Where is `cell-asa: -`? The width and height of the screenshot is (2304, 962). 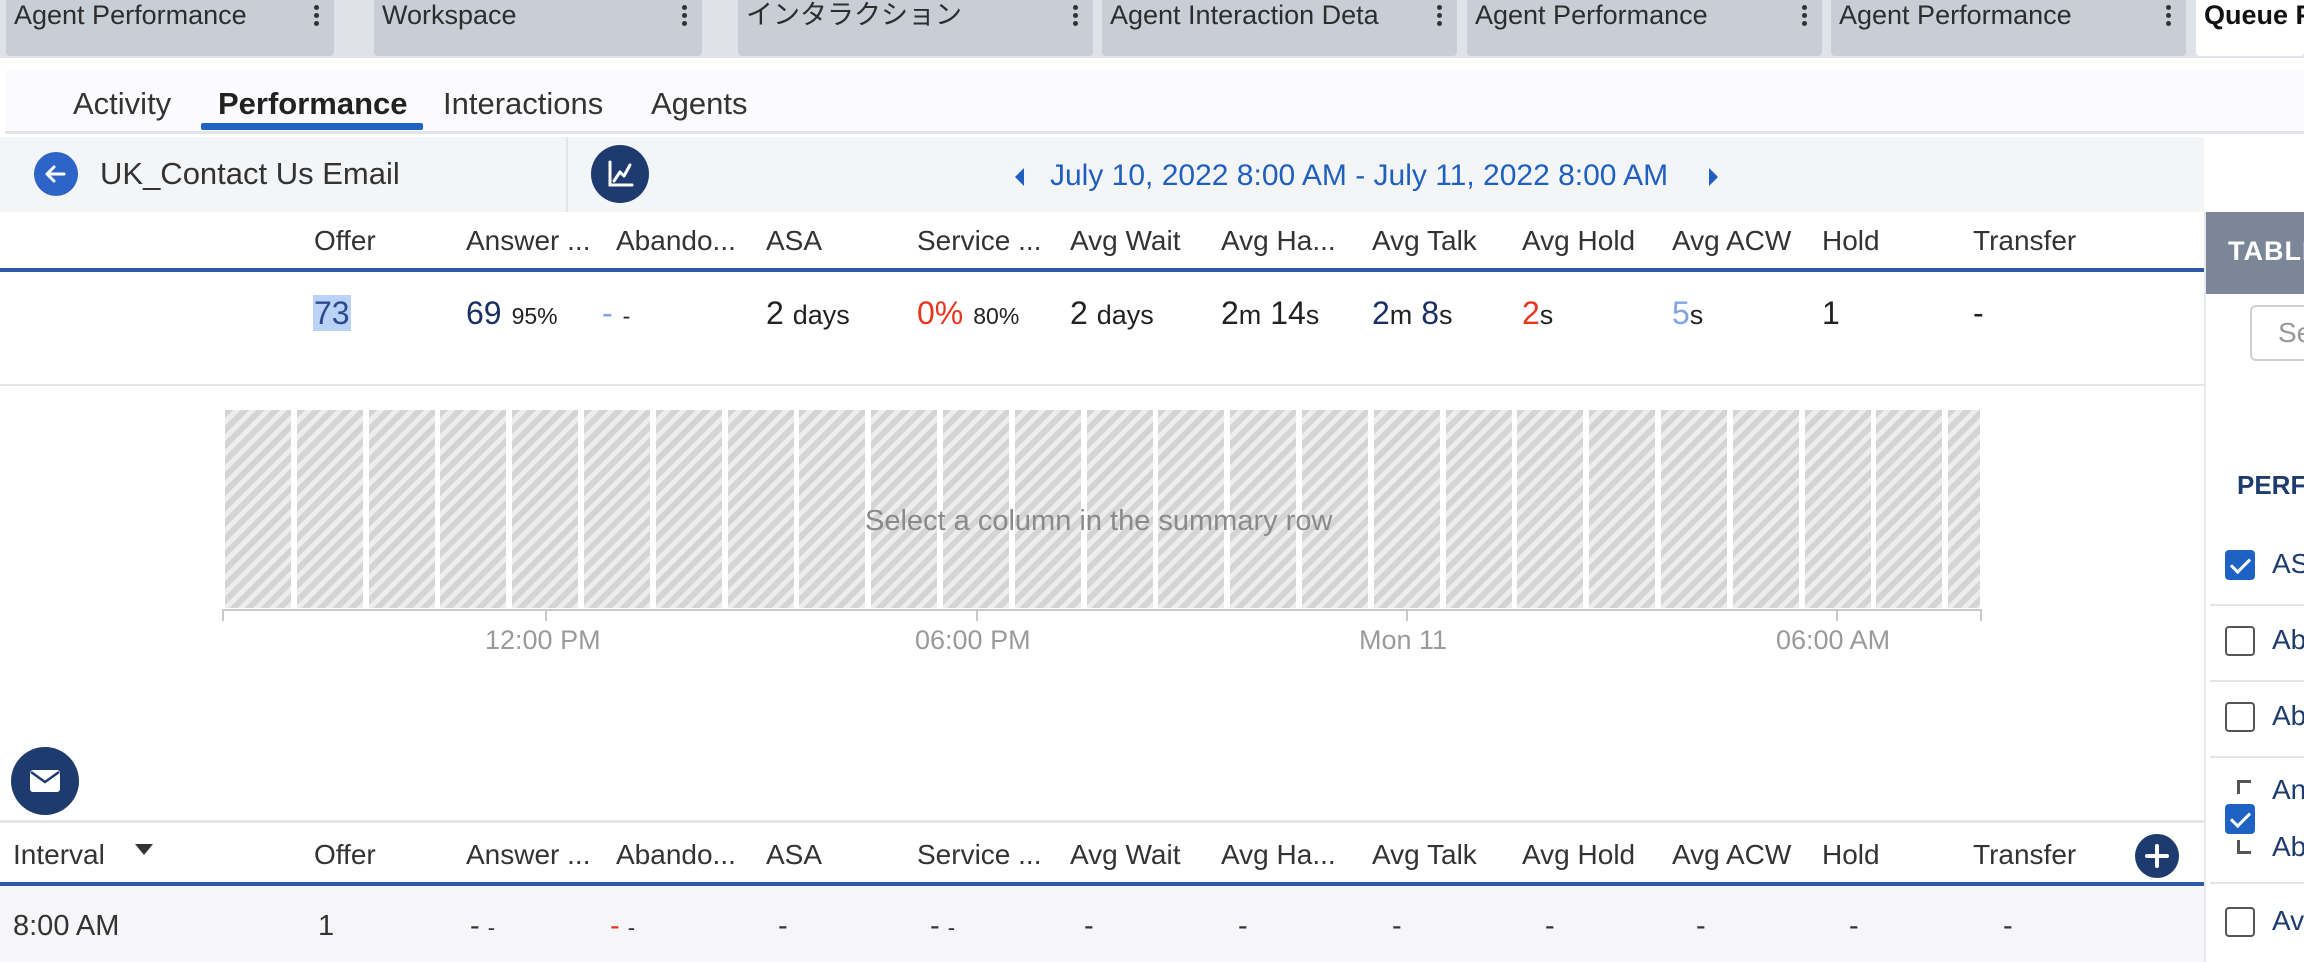
cell-asa: - is located at coordinates (783, 926).